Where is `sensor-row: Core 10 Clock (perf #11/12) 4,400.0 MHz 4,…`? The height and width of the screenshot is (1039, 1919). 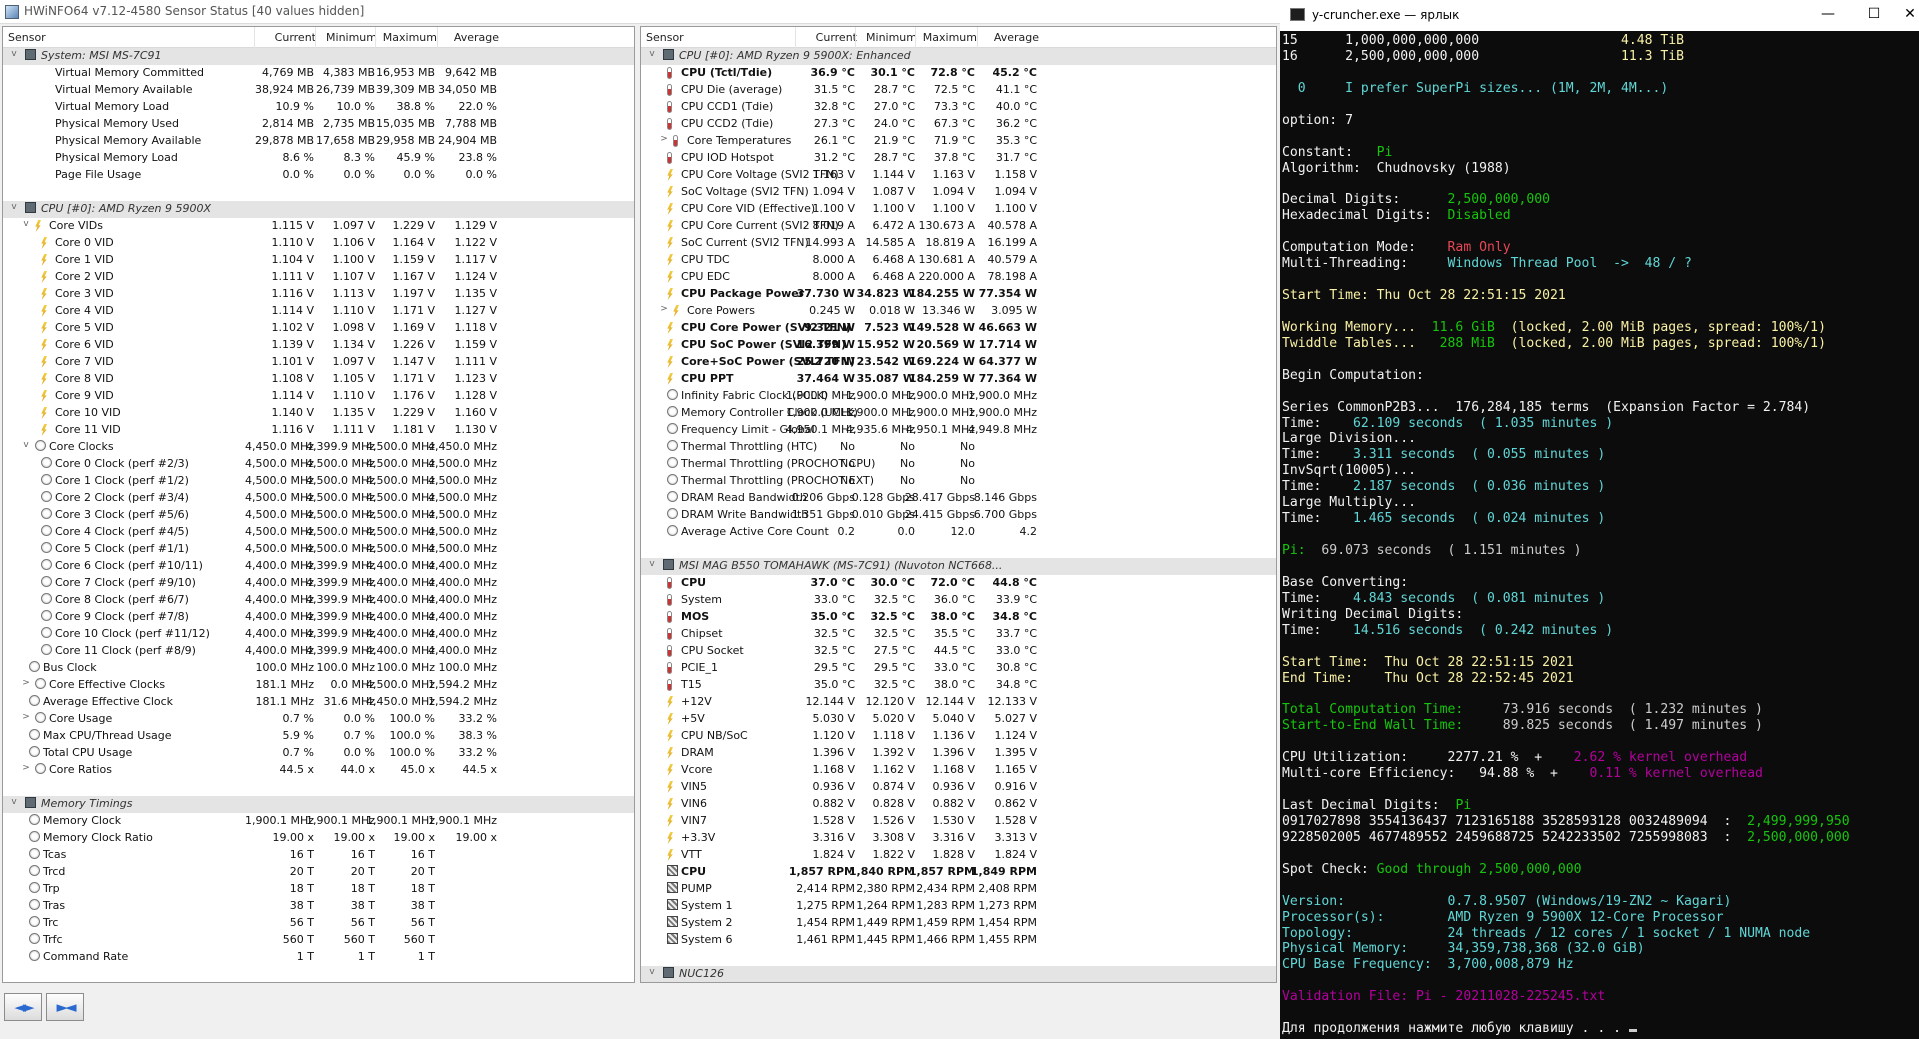
sensor-row: Core 10 Clock (perf #11/12) 4,400.0 MHz 4,… is located at coordinates (318, 634).